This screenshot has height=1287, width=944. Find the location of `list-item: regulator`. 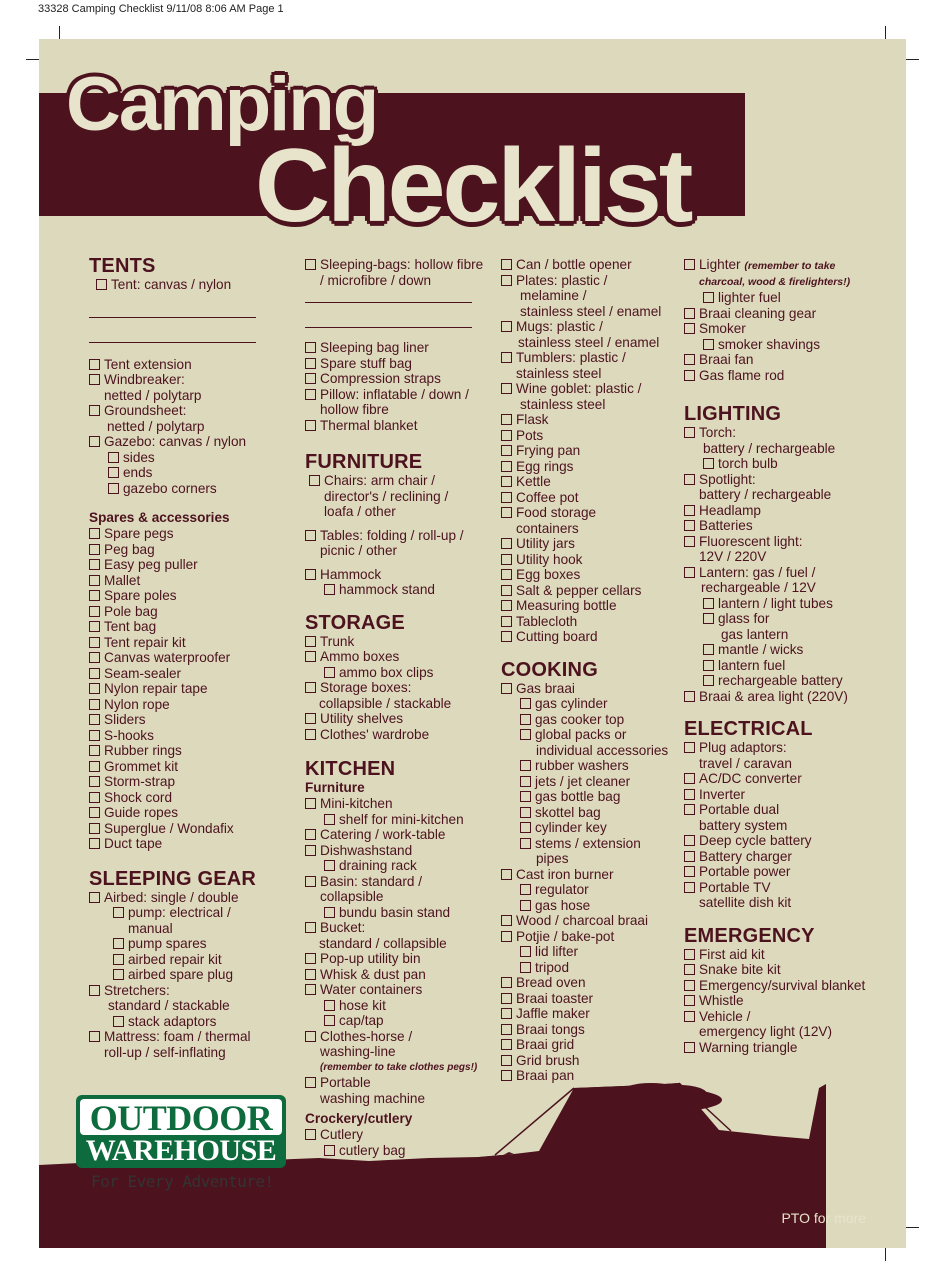

list-item: regulator is located at coordinates (591, 890).